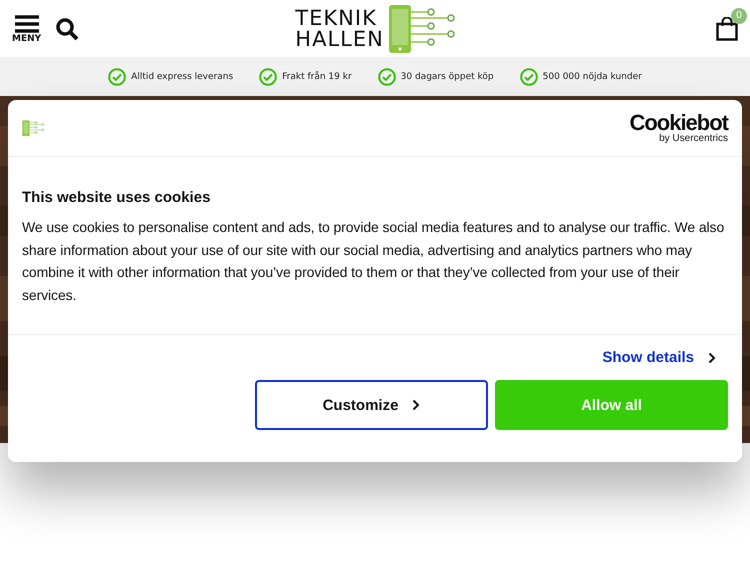  Describe the element at coordinates (371, 405) in the screenshot. I see `customize-button: Customize` at that location.